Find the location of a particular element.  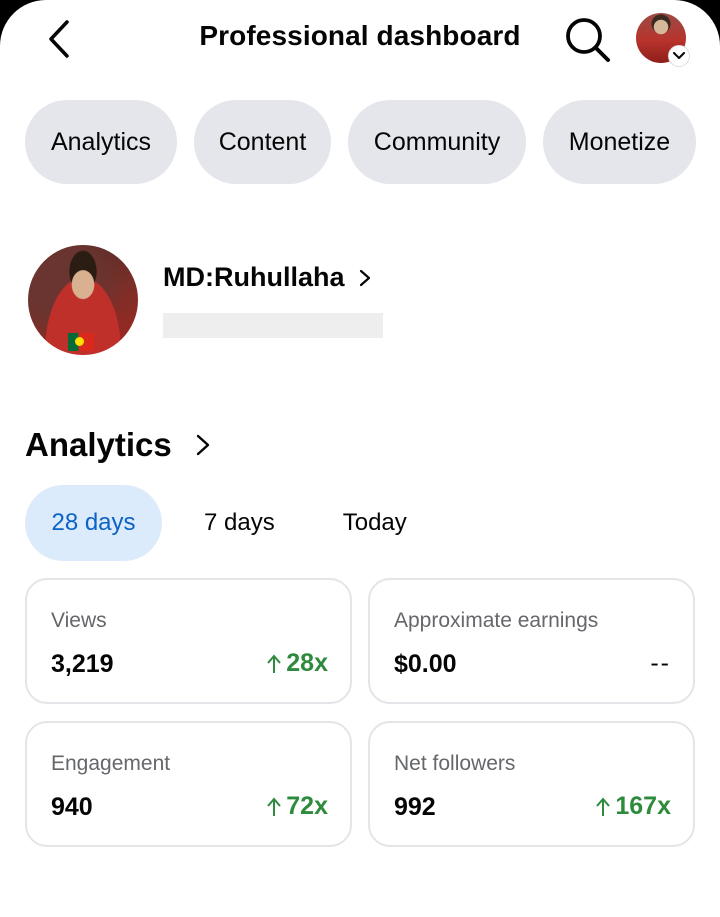

metric-card-views: Views 3,219 28x is located at coordinates (188, 641).